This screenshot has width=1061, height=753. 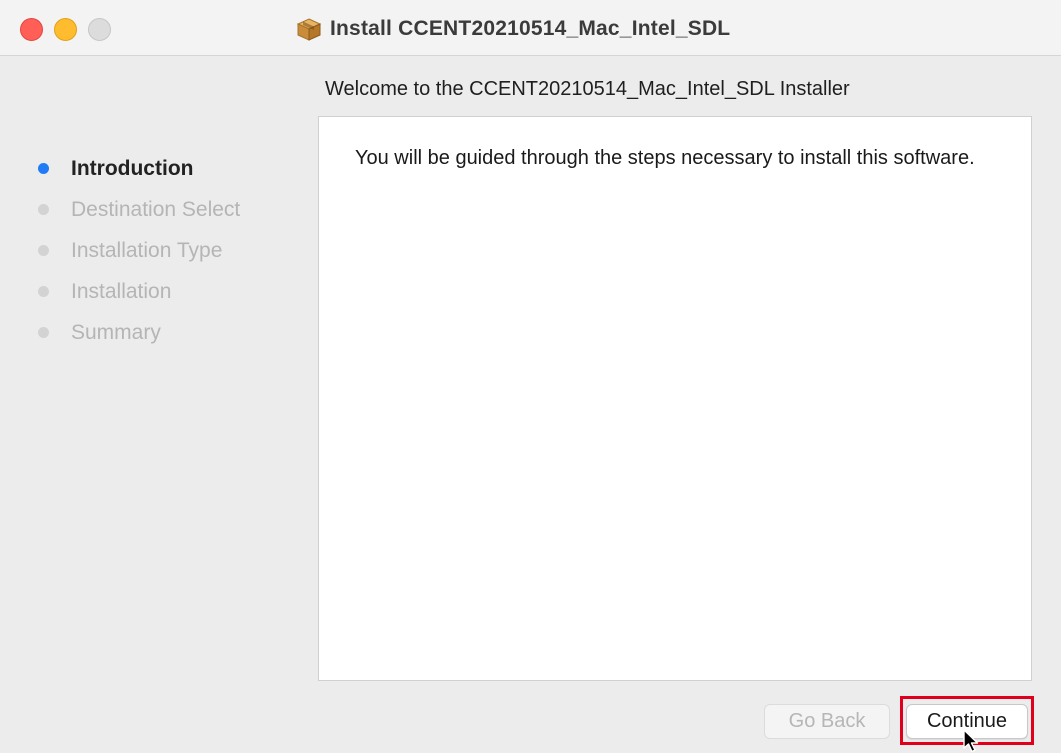 What do you see at coordinates (827, 721) in the screenshot?
I see `go-back-button: Go Back` at bounding box center [827, 721].